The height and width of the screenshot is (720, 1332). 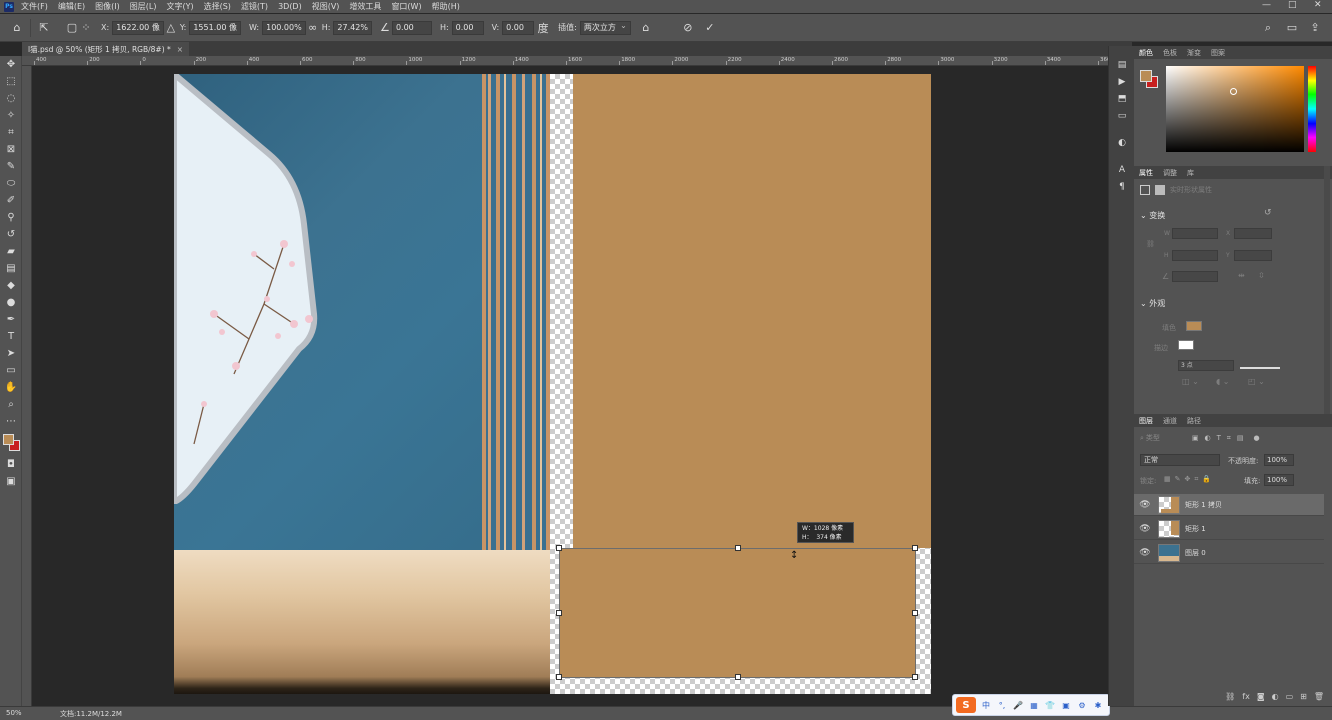 I want to click on angle-field: 0.00, so click(x=411, y=27).